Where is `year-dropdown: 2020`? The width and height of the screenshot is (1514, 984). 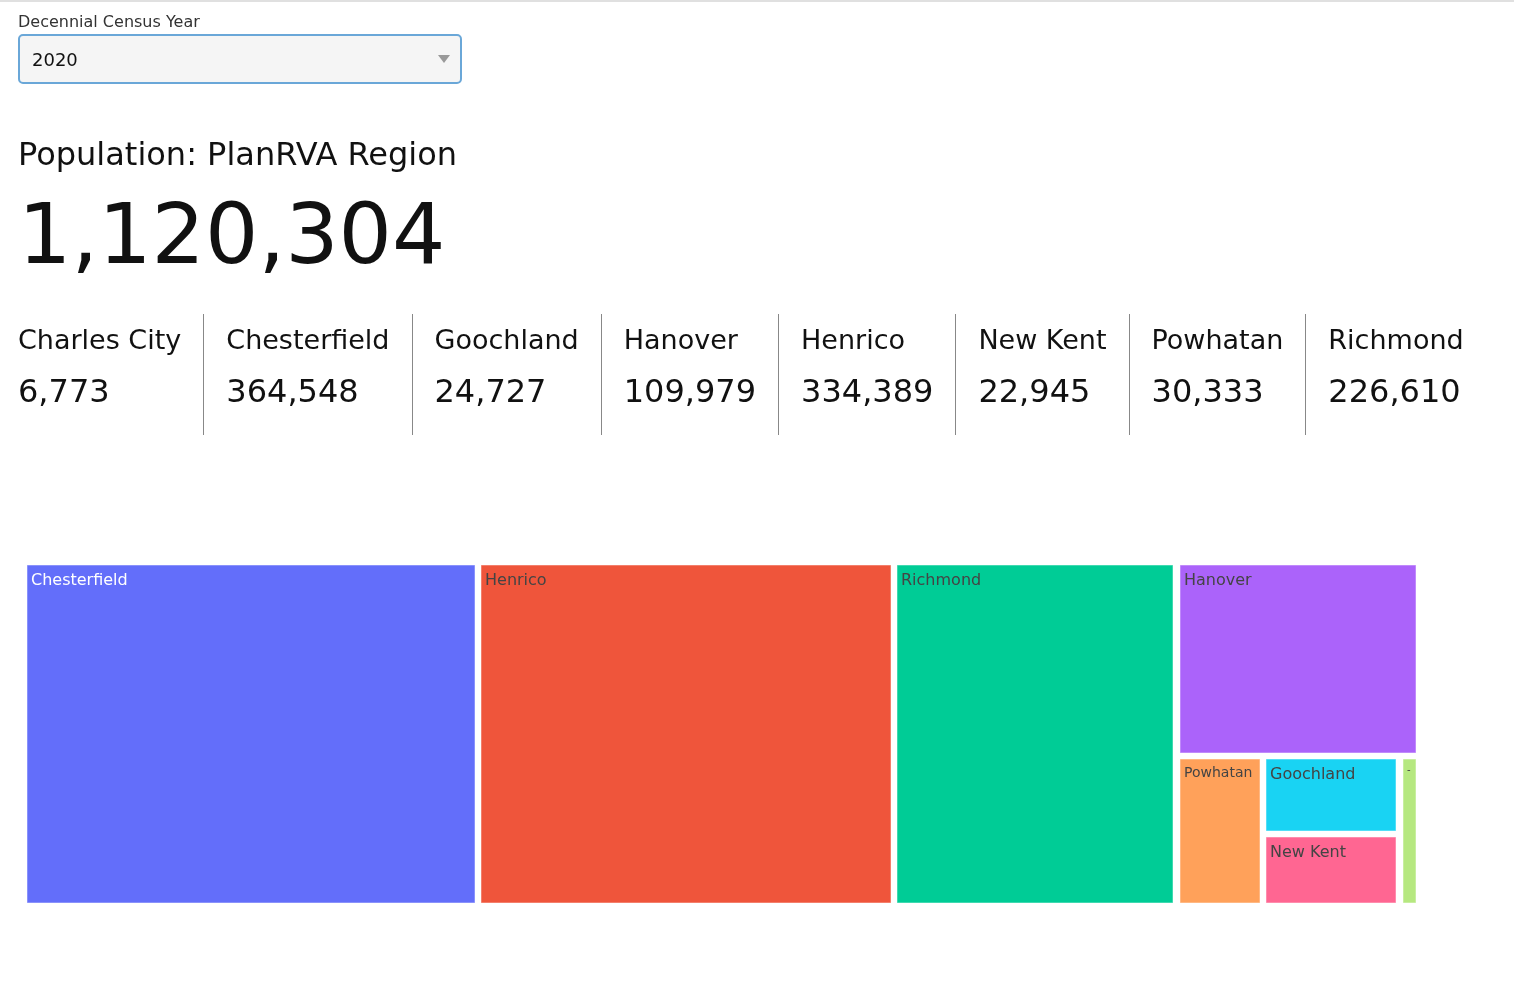
year-dropdown: 2020 is located at coordinates (240, 59).